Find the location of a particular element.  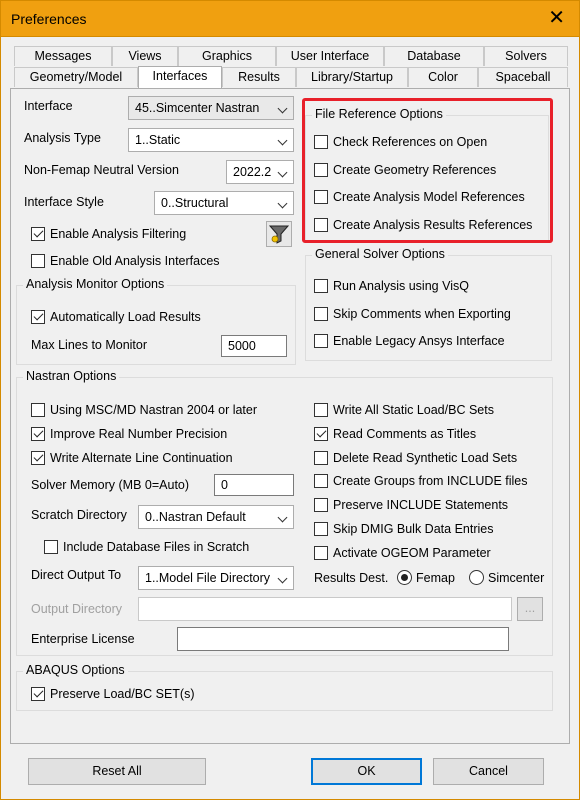

filter-button is located at coordinates (279, 234).